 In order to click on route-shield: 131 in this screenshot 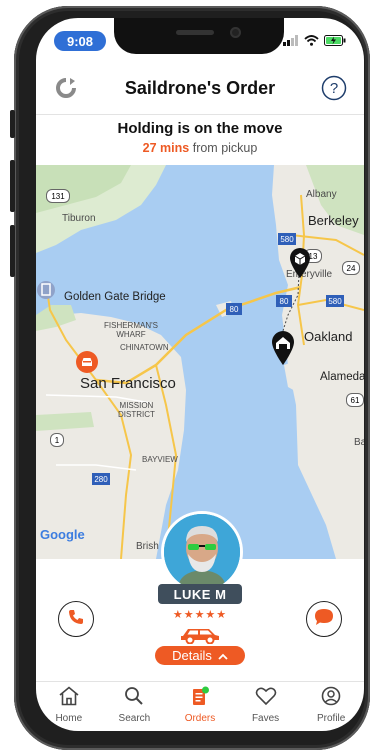, I will do `click(58, 196)`.